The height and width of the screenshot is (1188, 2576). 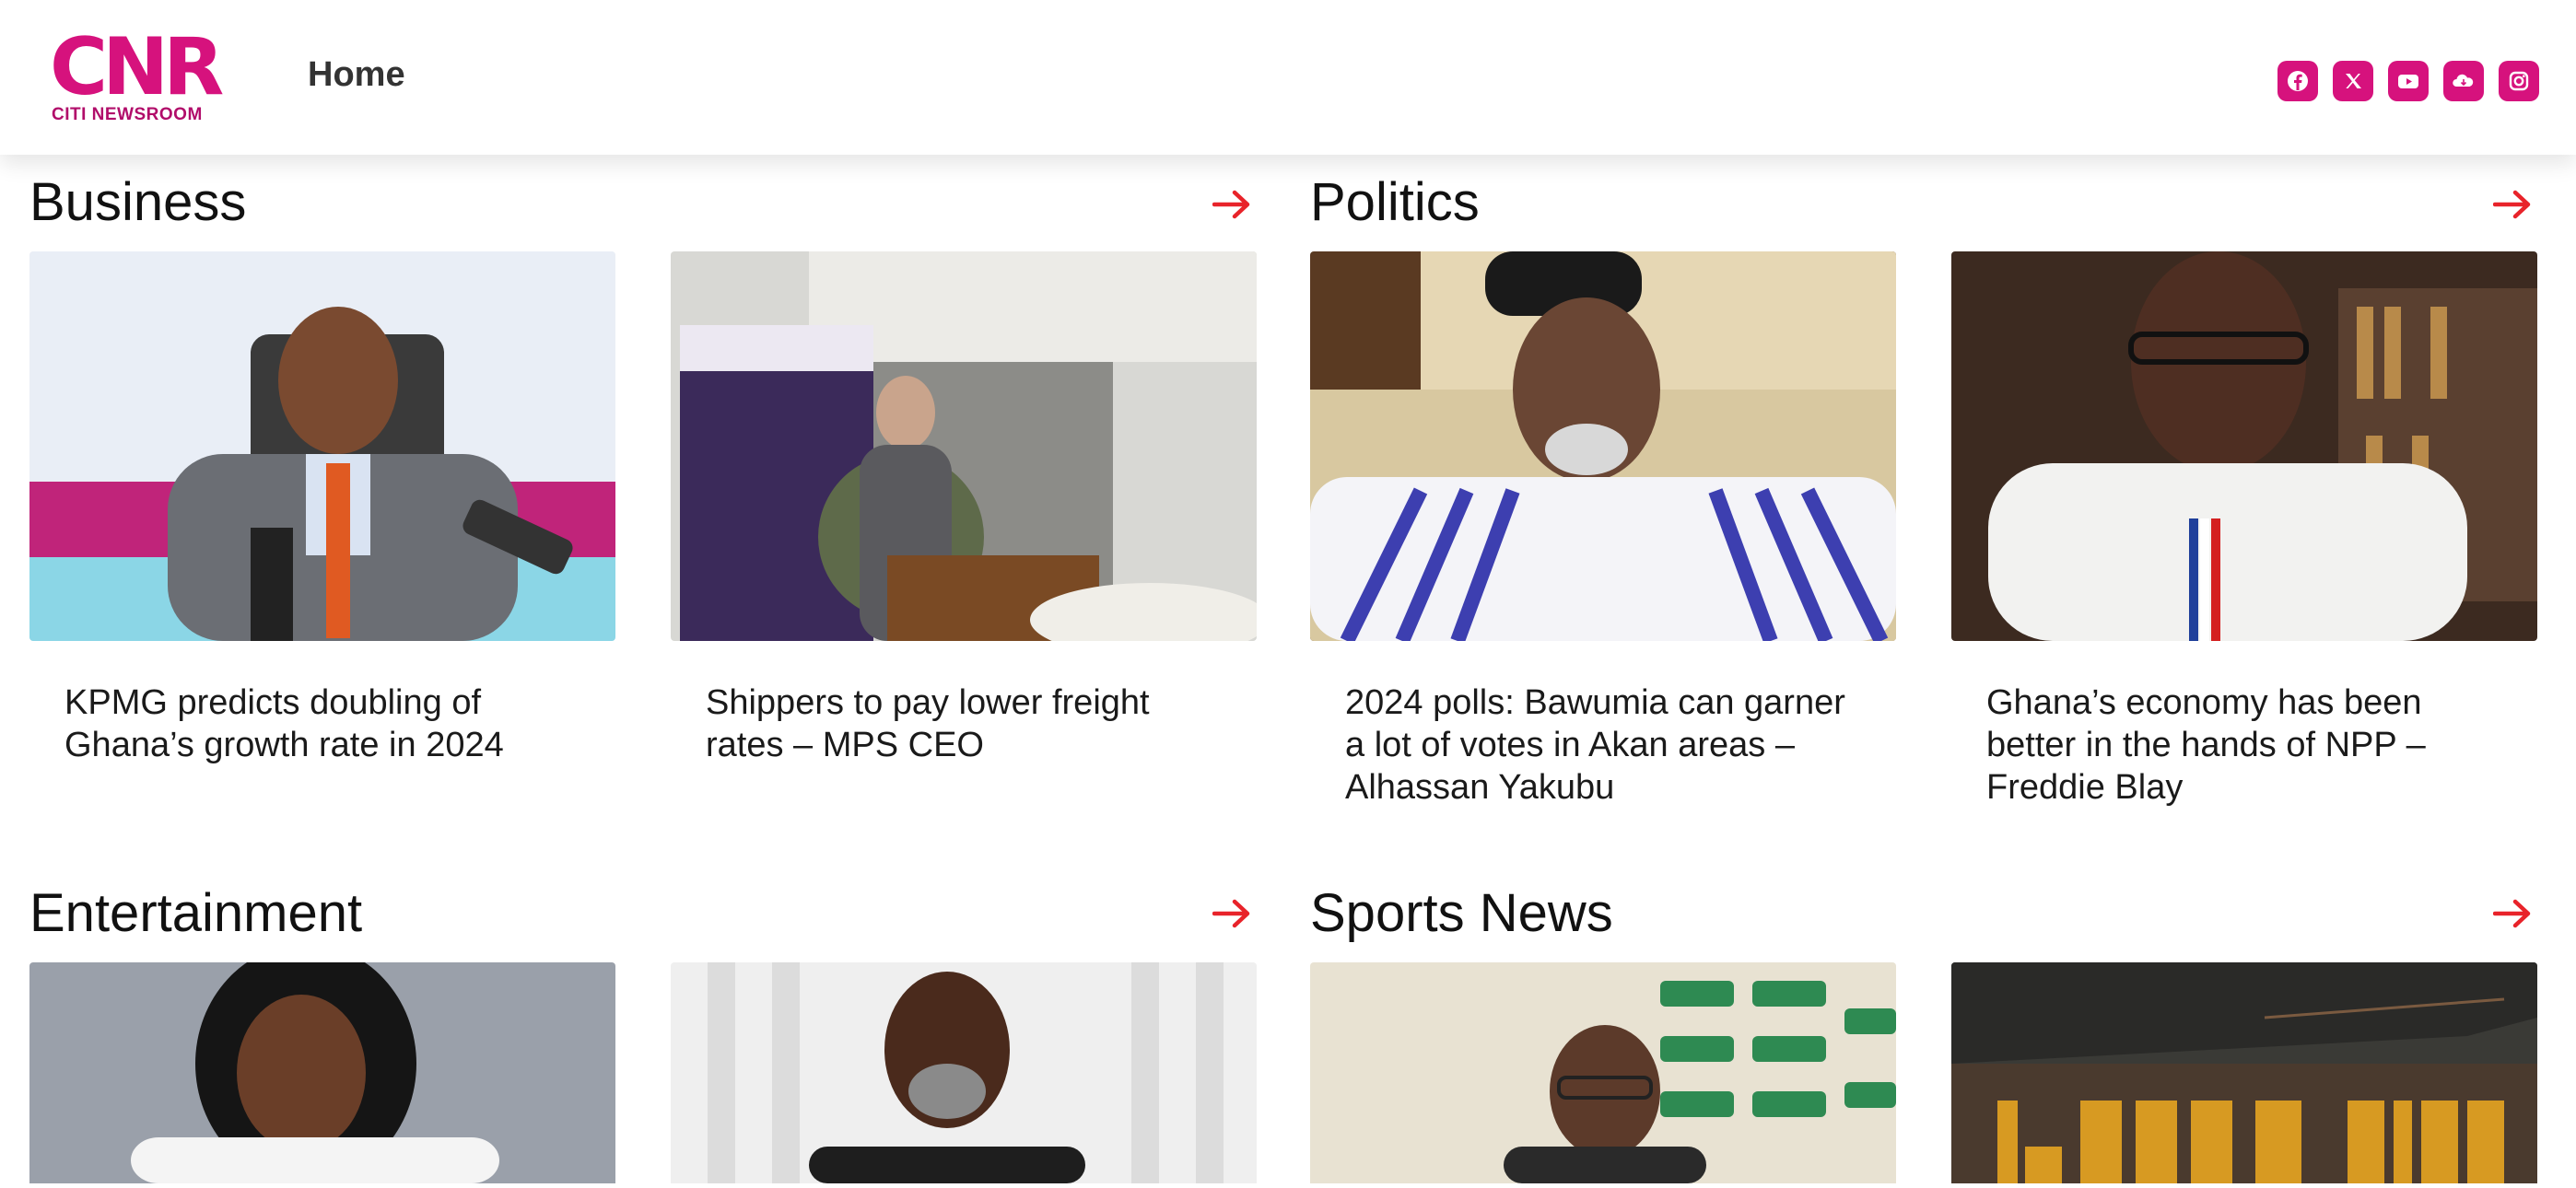 What do you see at coordinates (127, 114) in the screenshot?
I see `logo-subtitle: CITI NEWSROOM` at bounding box center [127, 114].